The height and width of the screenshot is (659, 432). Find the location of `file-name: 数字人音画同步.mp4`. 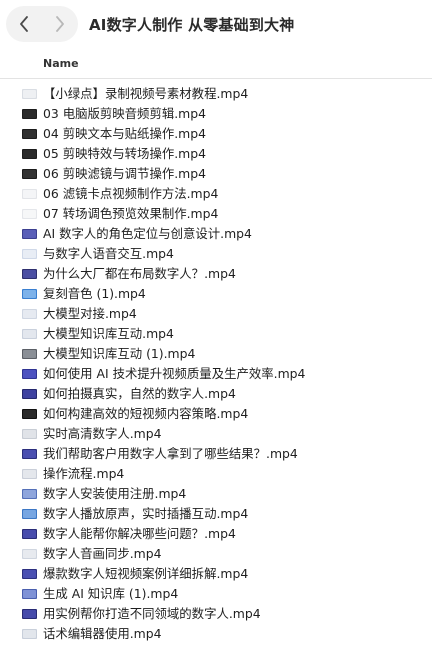

file-name: 数字人音画同步.mp4 is located at coordinates (102, 553).